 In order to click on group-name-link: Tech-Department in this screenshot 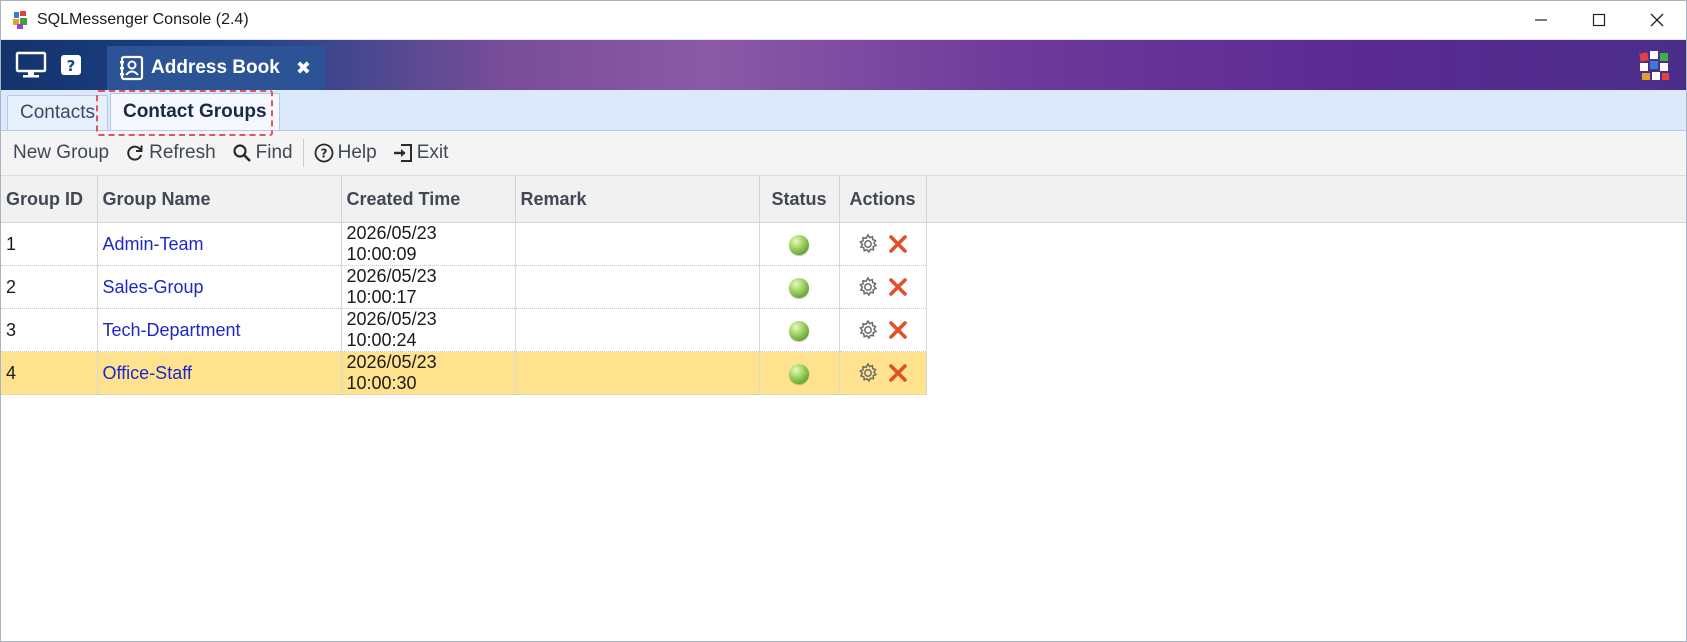, I will do `click(219, 330)`.